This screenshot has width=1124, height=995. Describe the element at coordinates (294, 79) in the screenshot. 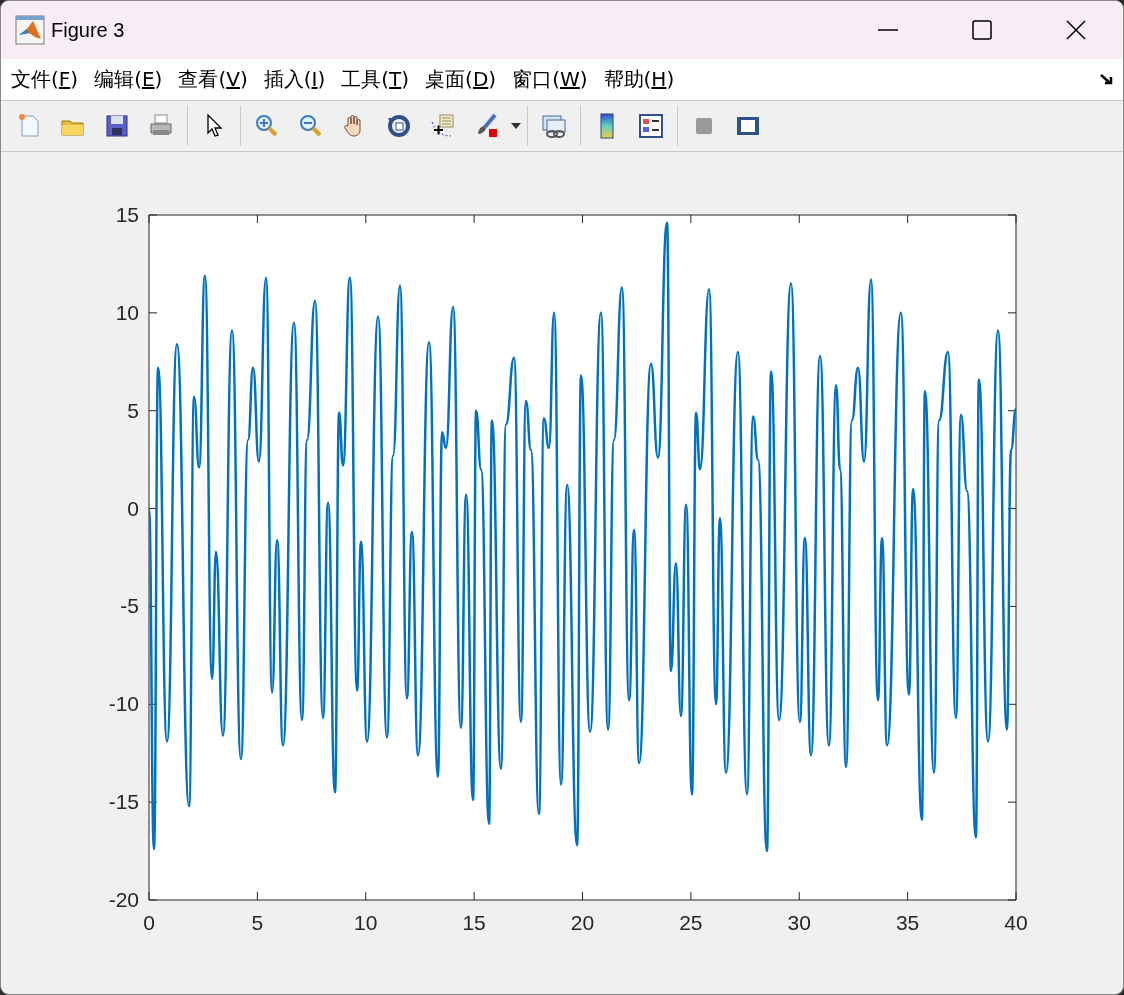

I see `menu-item: 插入(I)` at that location.